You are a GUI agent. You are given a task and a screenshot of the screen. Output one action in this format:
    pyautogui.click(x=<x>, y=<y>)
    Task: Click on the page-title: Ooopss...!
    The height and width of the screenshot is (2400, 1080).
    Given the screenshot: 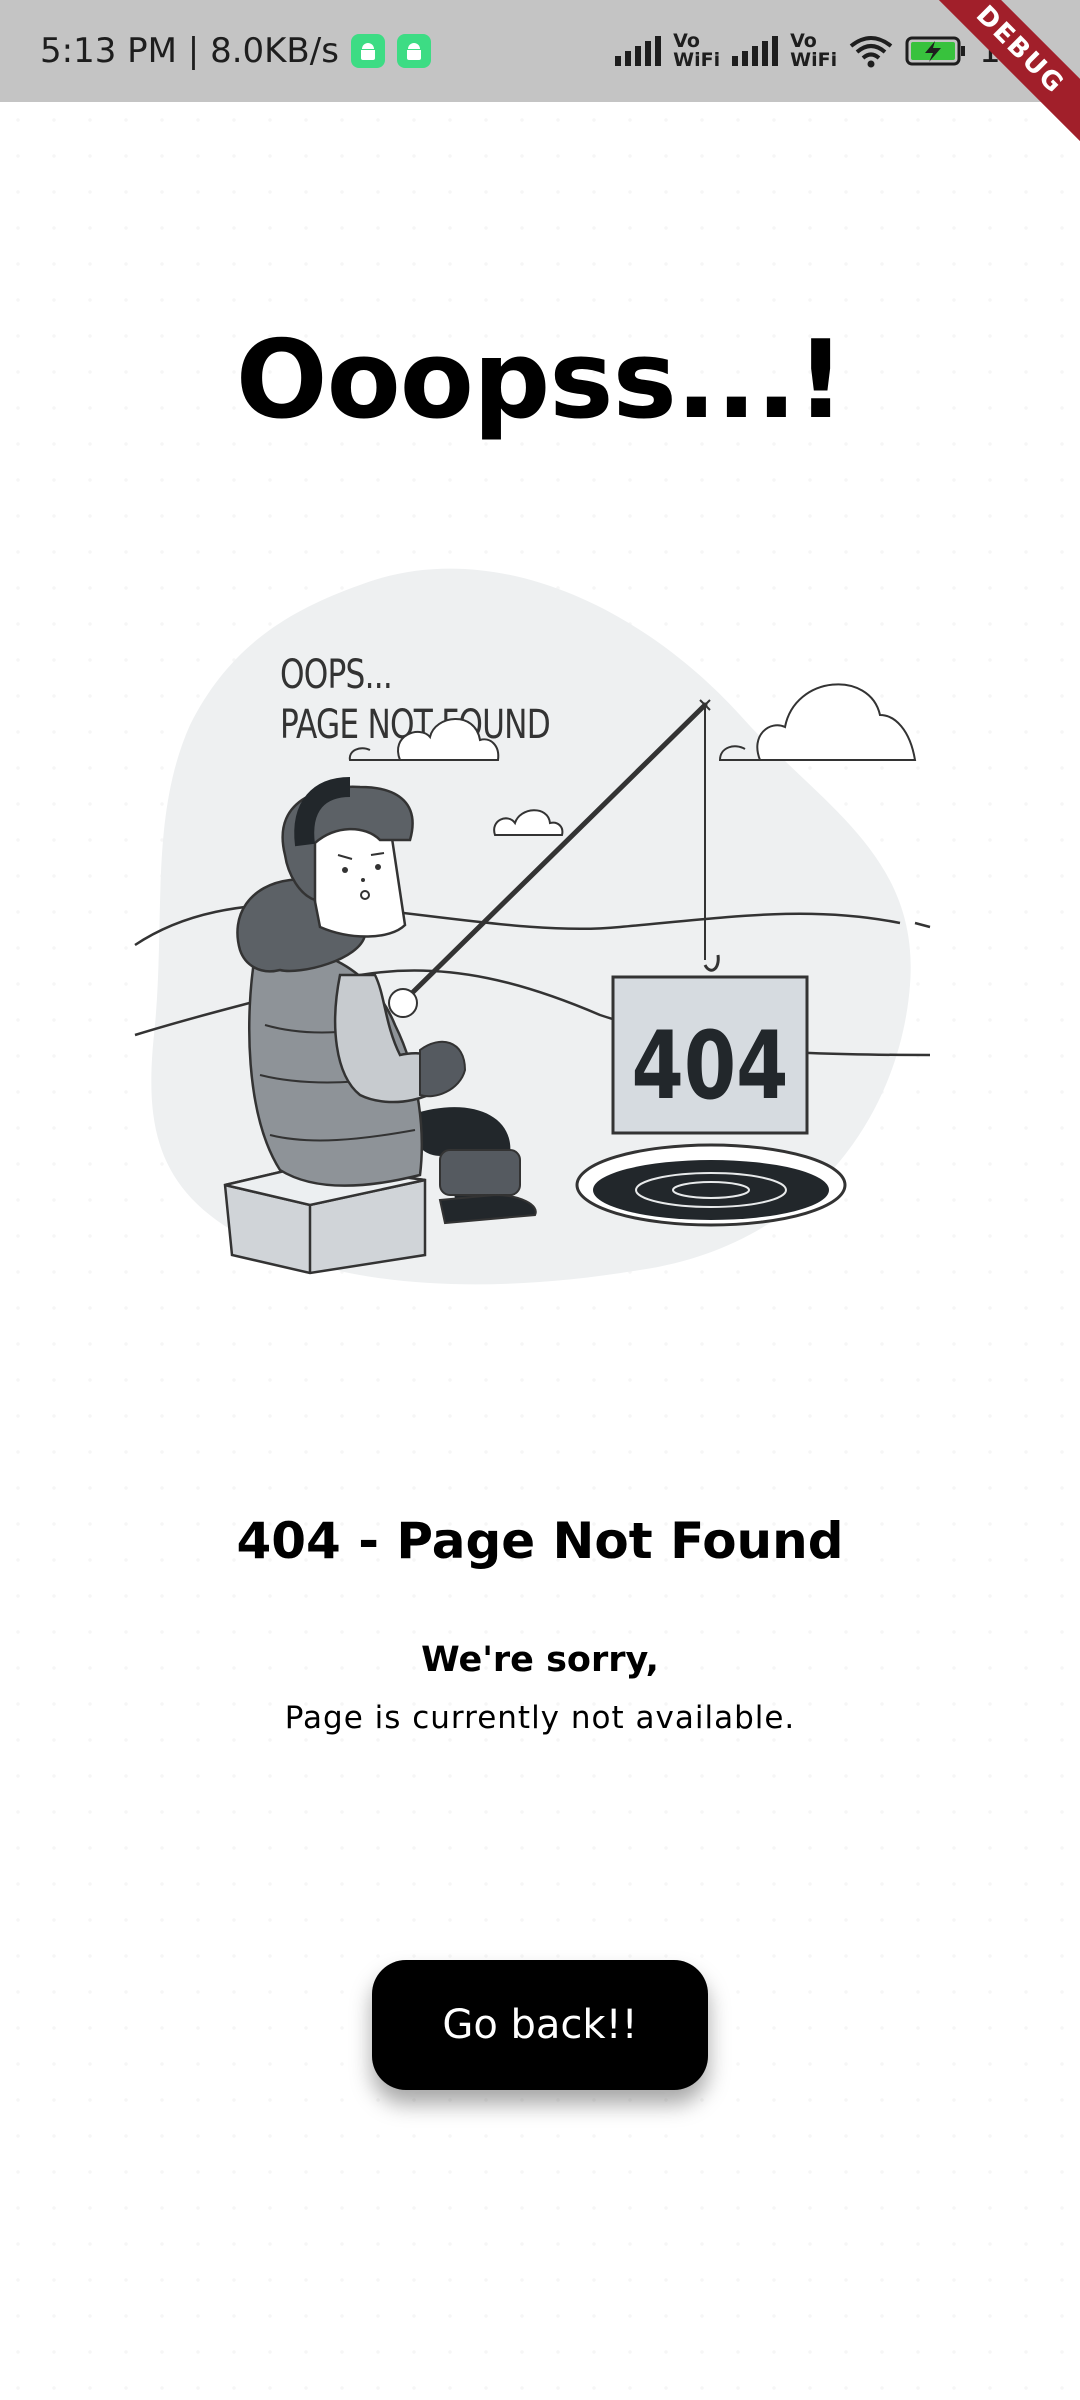 What is the action you would take?
    pyautogui.click(x=540, y=380)
    